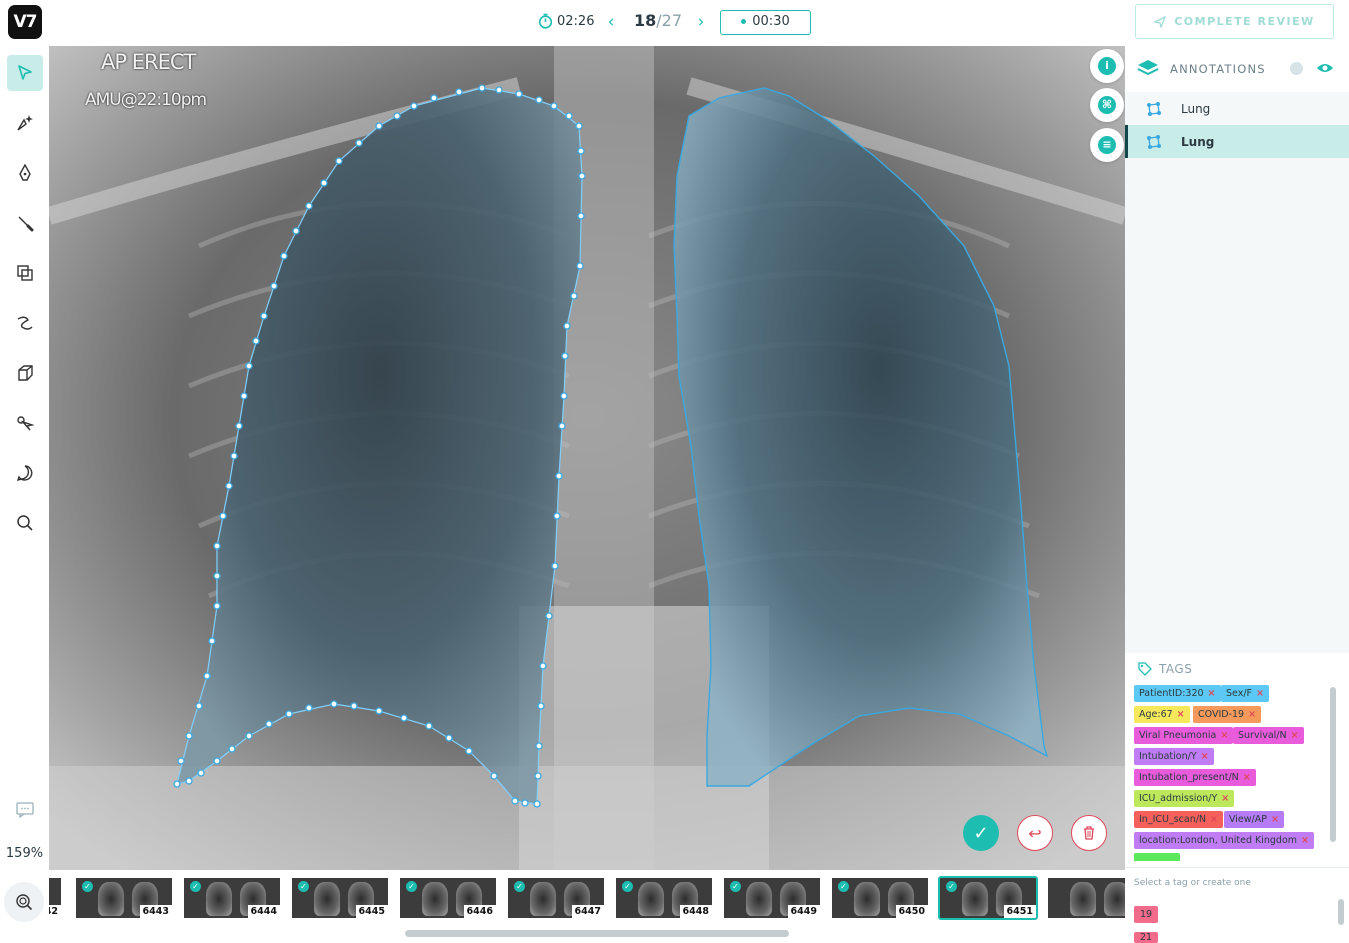 This screenshot has width=1349, height=943. What do you see at coordinates (1107, 66) in the screenshot?
I see `info-panel-button: i` at bounding box center [1107, 66].